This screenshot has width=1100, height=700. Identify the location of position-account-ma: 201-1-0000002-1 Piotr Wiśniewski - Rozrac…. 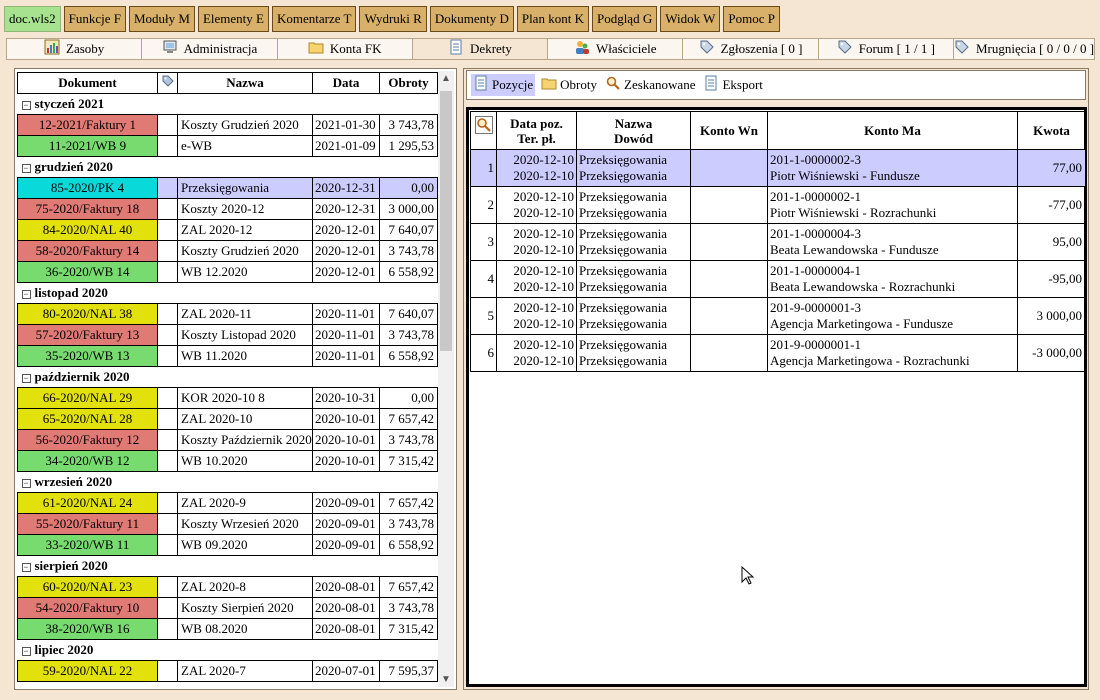
(892, 205).